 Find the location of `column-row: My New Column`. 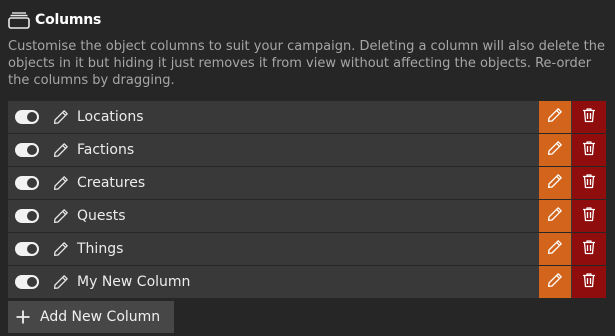

column-row: My New Column is located at coordinates (307, 282).